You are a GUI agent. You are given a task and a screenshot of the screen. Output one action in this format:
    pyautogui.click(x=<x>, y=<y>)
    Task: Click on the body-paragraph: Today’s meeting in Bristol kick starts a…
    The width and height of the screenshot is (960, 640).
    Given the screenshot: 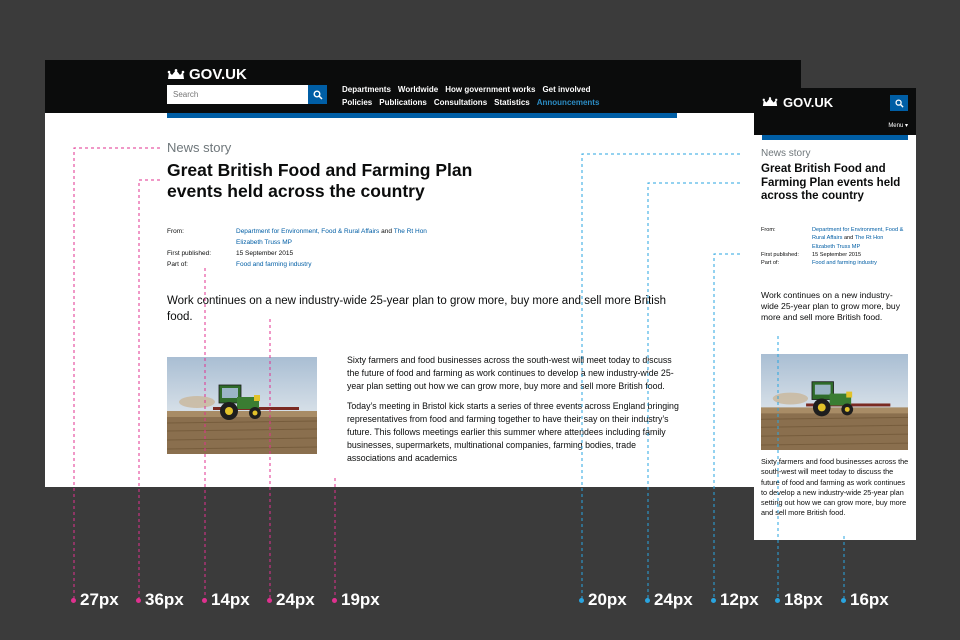 What is the action you would take?
    pyautogui.click(x=513, y=432)
    